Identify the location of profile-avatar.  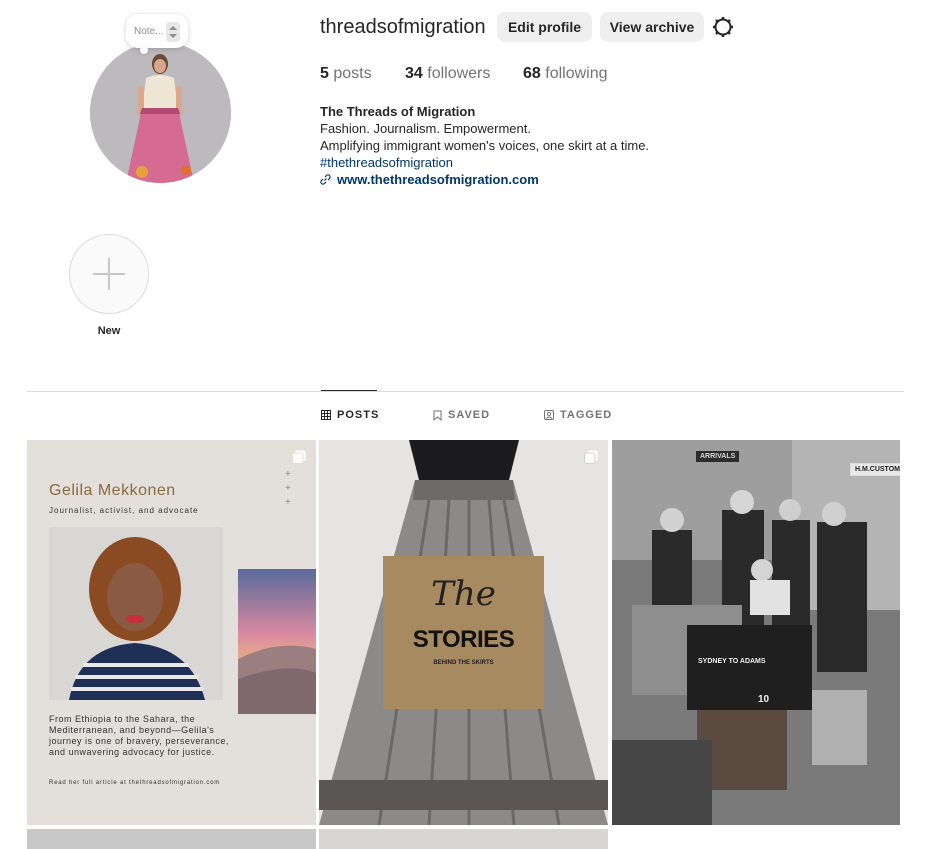
(160, 112).